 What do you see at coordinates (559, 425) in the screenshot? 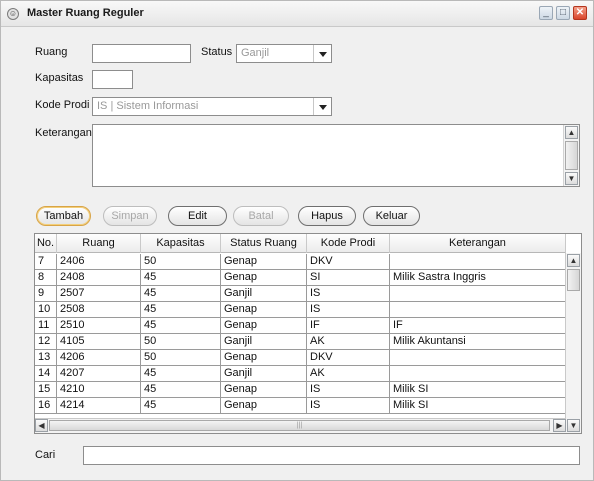
I see `scroll-right-icon: ▶` at bounding box center [559, 425].